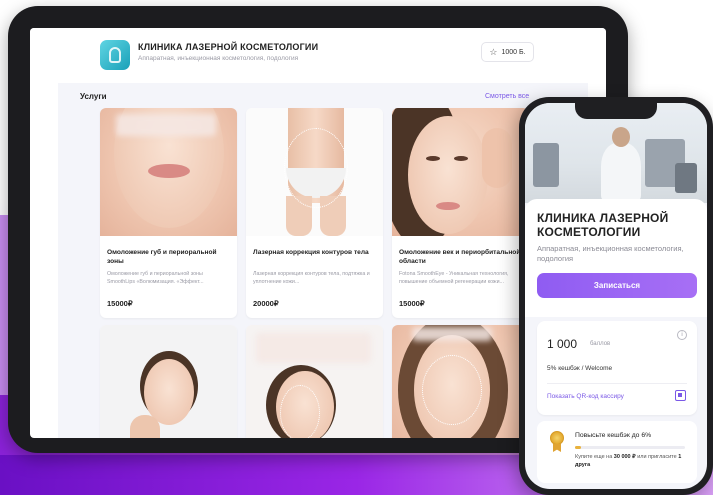 The image size is (713, 495). Describe the element at coordinates (630, 447) in the screenshot. I see `level-progress-bar` at that location.